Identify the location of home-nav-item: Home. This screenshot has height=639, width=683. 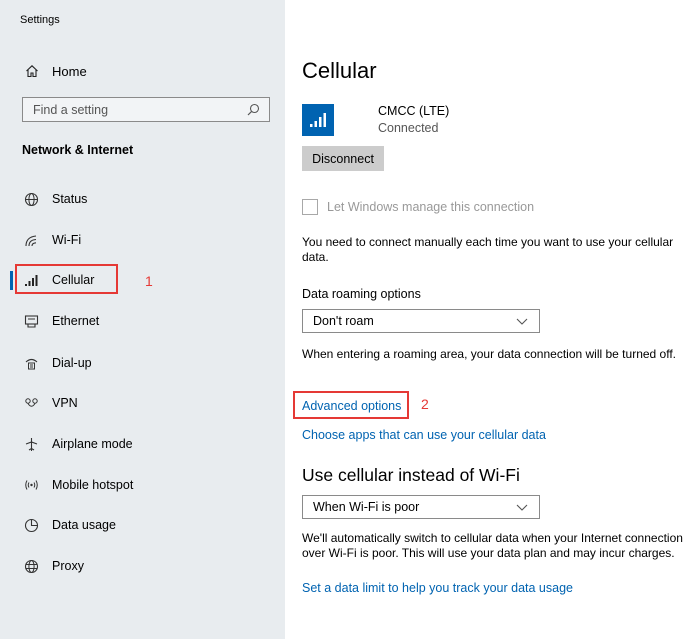
(54, 71).